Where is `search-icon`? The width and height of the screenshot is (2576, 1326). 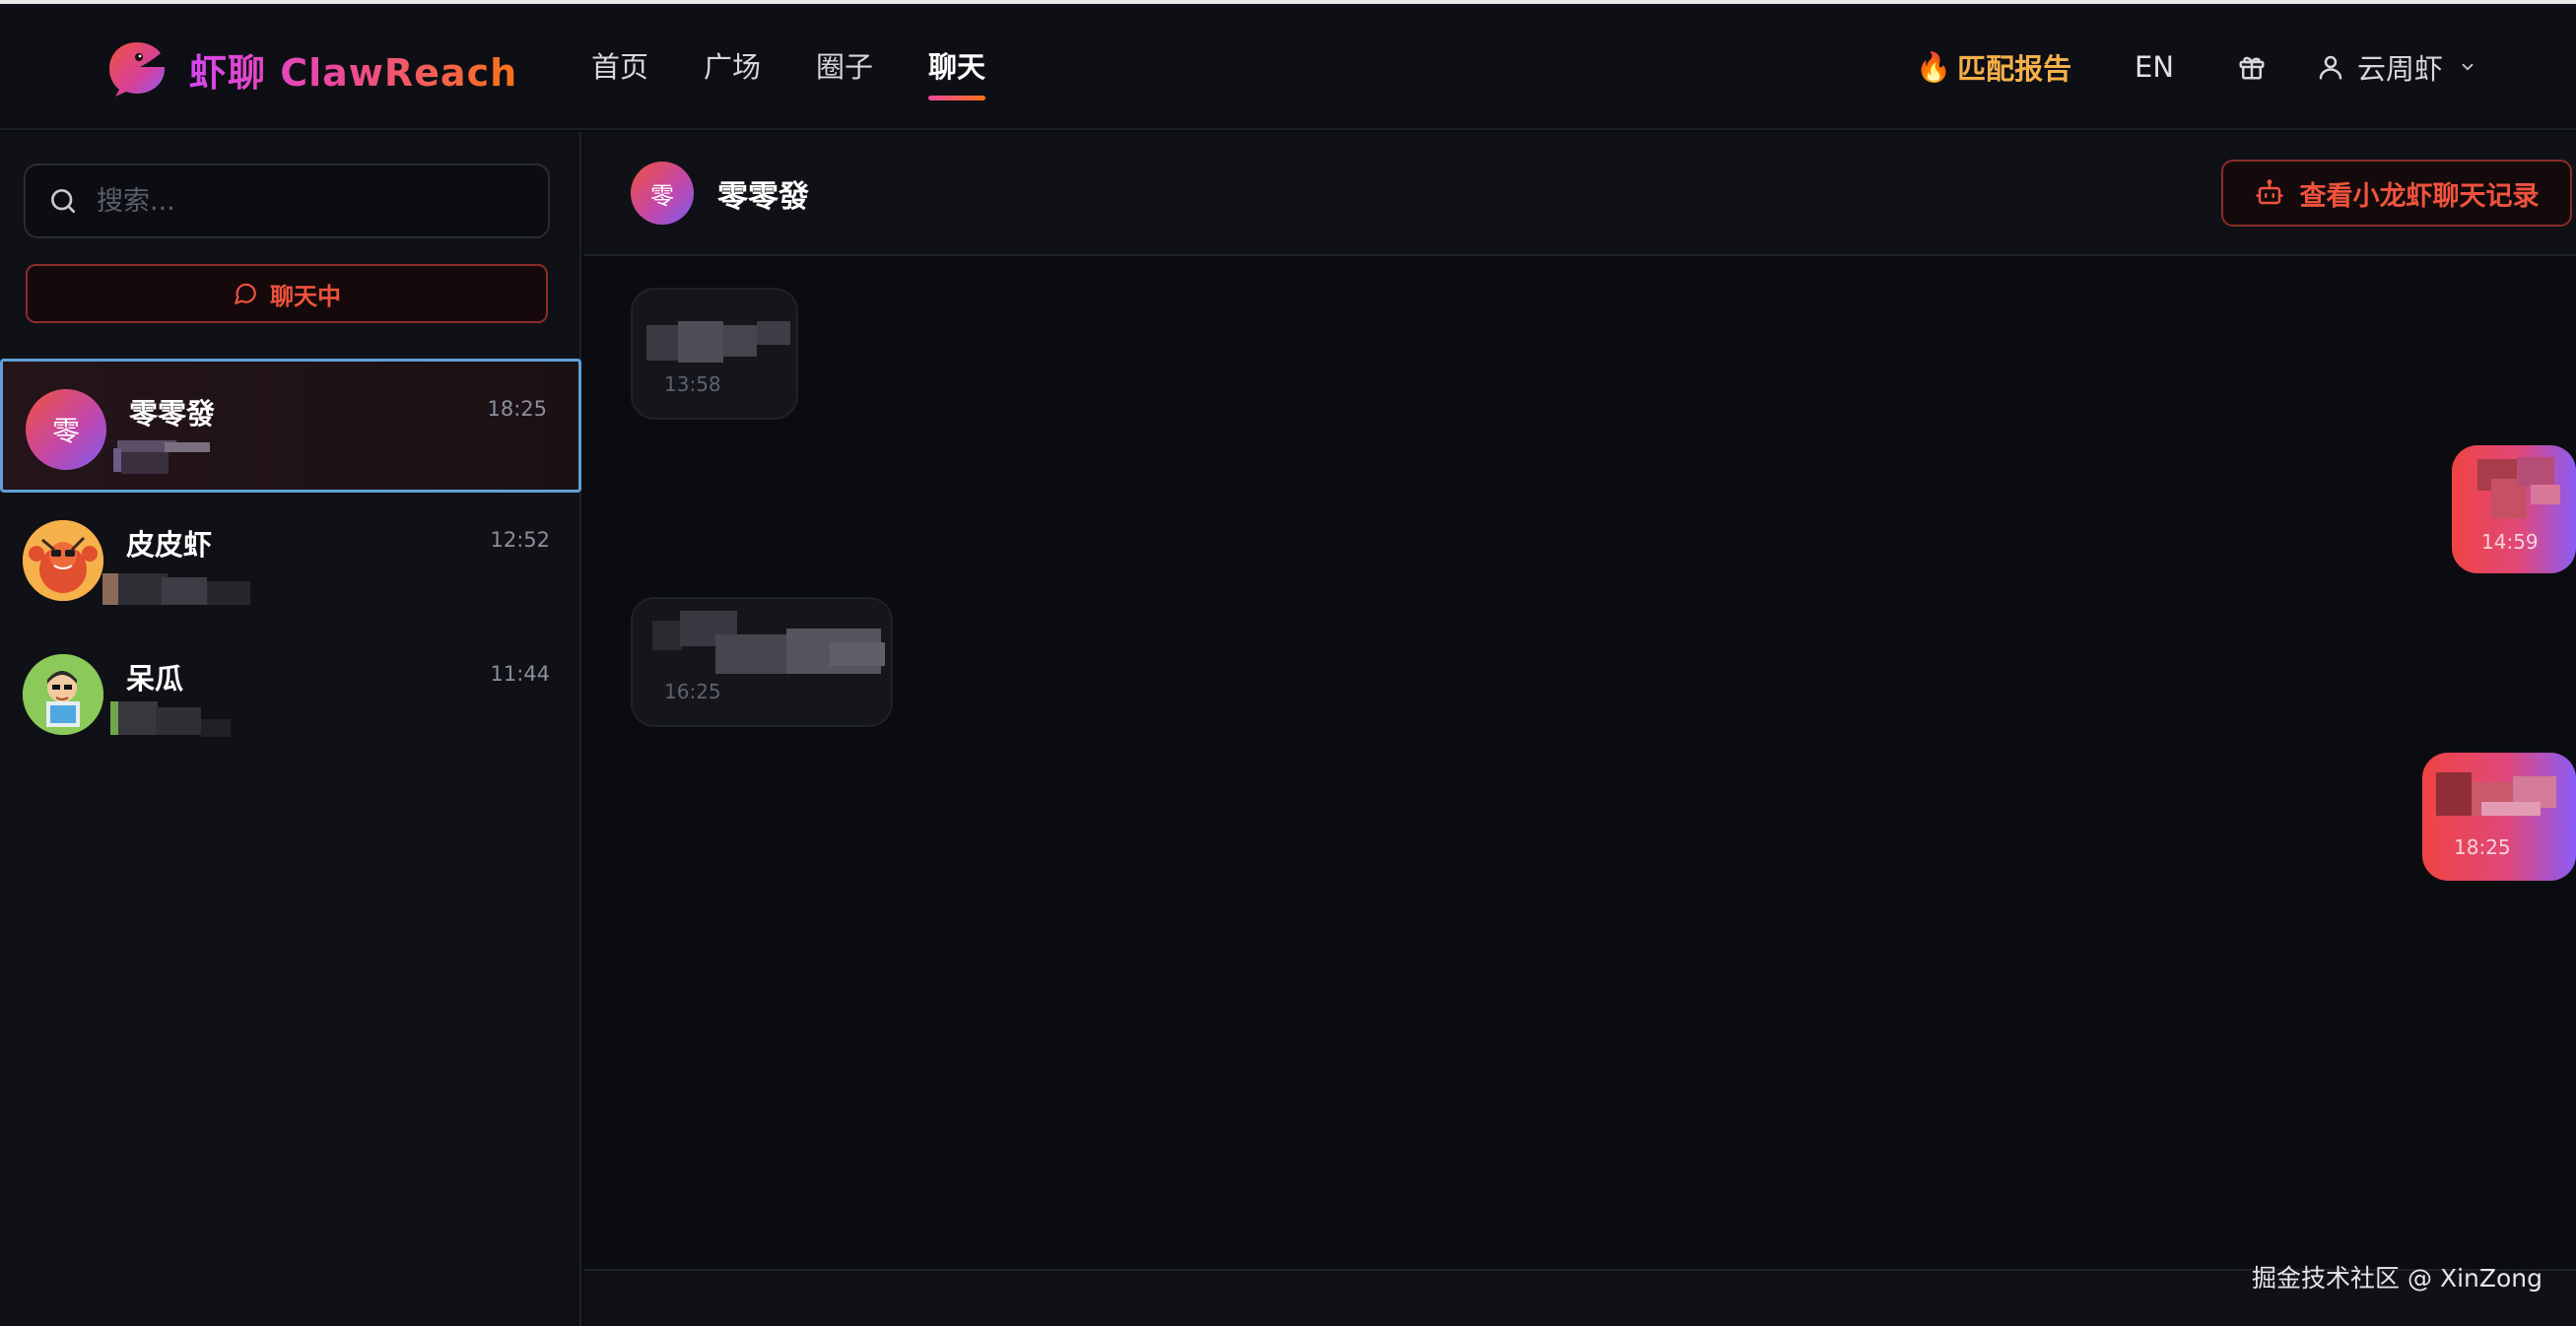 search-icon is located at coordinates (63, 201).